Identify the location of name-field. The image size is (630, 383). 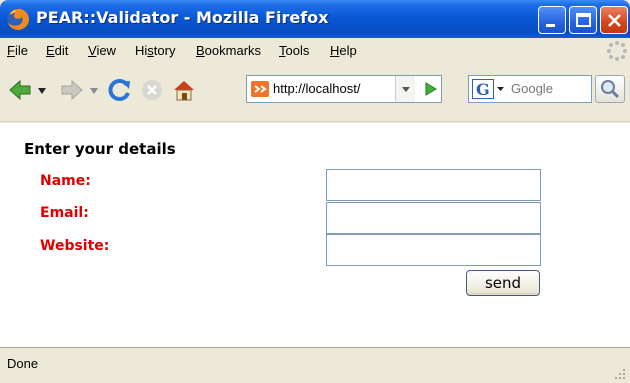
(433, 185).